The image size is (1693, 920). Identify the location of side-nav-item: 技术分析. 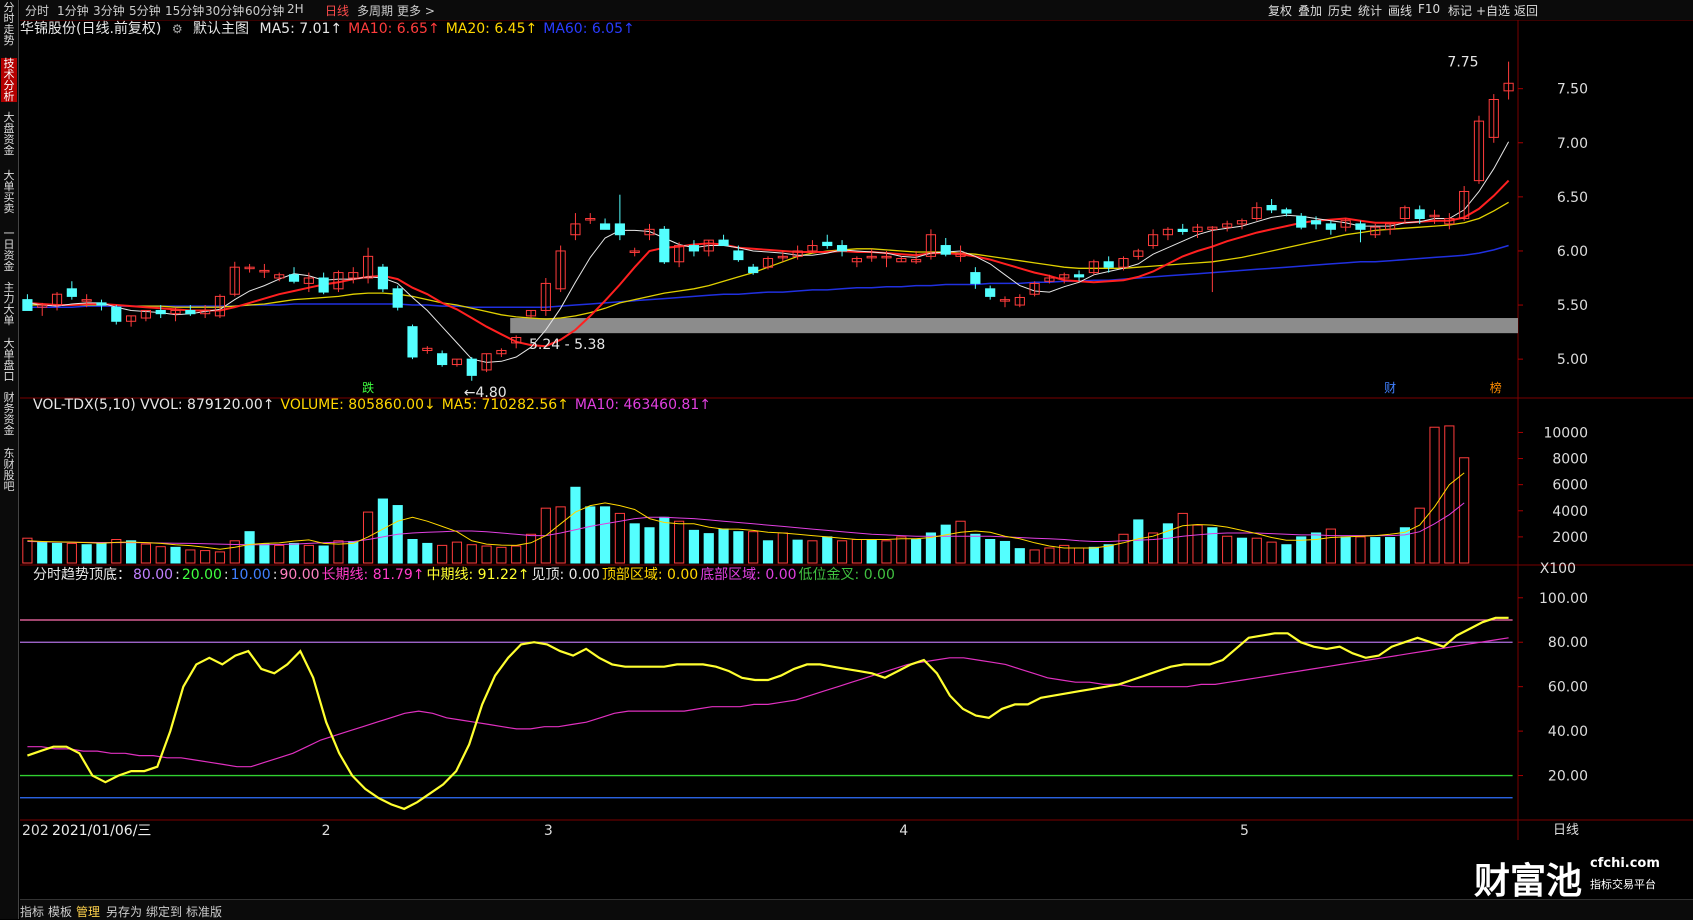
(9, 80).